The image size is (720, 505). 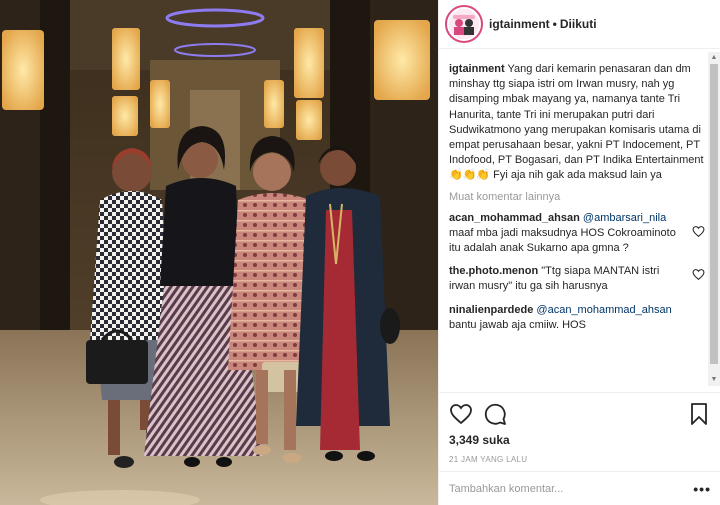 I want to click on comment-bubble-icon, so click(x=495, y=414).